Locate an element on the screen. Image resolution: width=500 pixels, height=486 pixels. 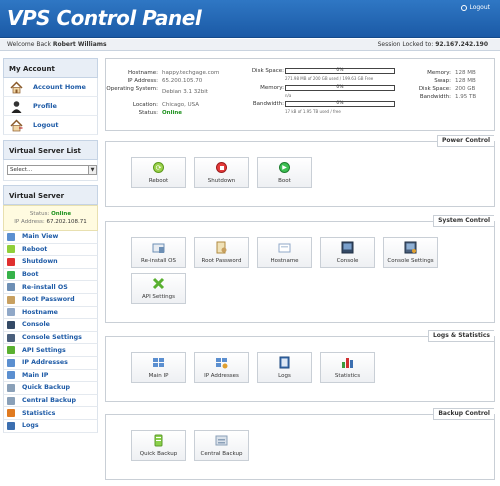
shutdown-button: Shutdown is located at coordinates (221, 172).